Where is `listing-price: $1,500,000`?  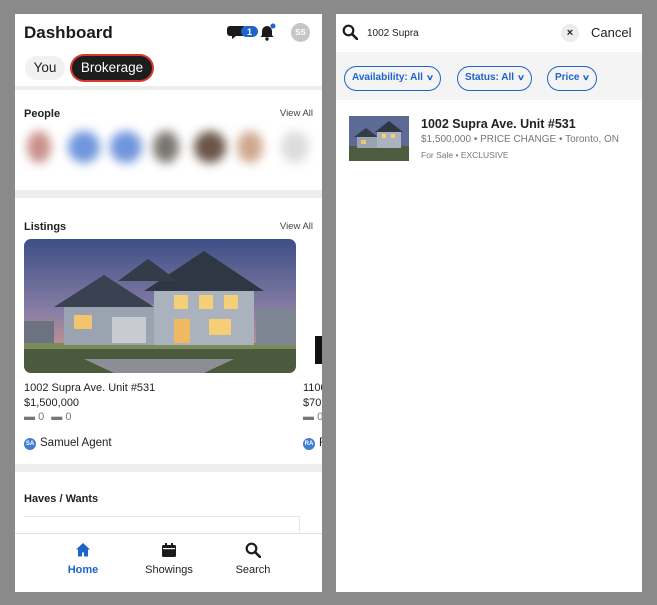 listing-price: $1,500,000 is located at coordinates (52, 403).